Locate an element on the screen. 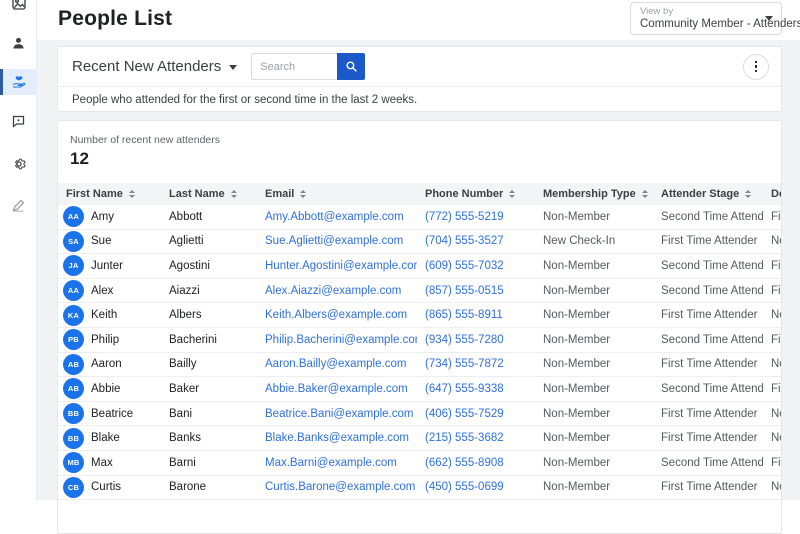  cell-phone: (704) 555-3527 is located at coordinates (476, 241).